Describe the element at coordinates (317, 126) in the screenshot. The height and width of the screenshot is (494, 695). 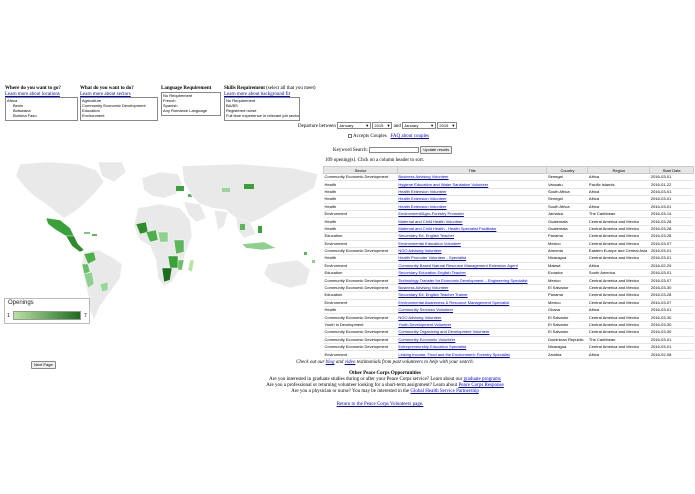
I see `departure-label: Departure between` at that location.